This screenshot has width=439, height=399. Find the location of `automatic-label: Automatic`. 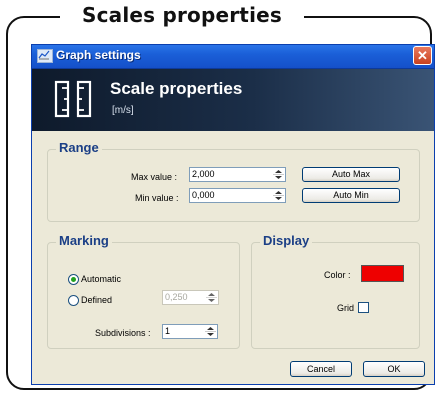

automatic-label: Automatic is located at coordinates (101, 279).